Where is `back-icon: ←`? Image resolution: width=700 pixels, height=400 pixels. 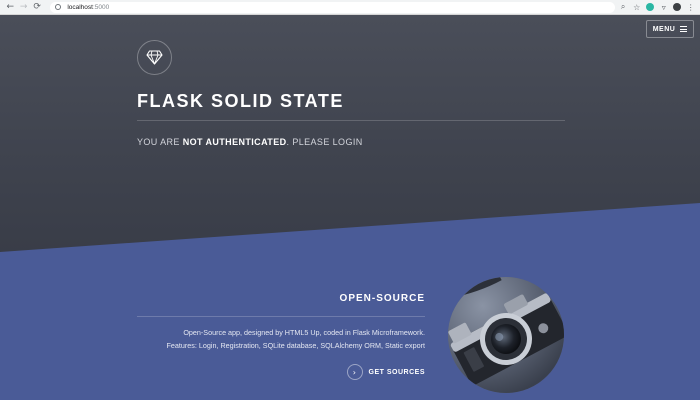 back-icon: ← is located at coordinates (10, 7).